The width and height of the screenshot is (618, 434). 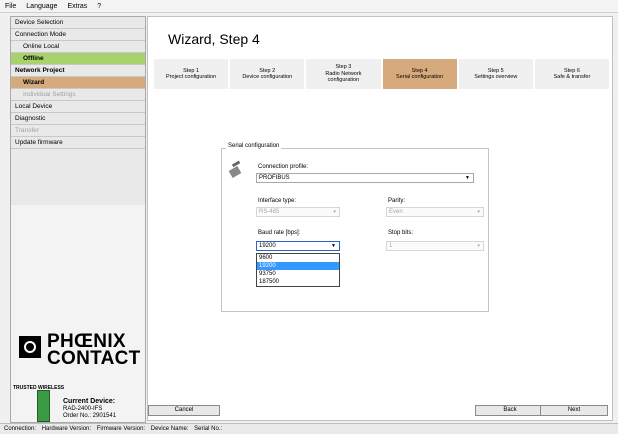 I want to click on status-connection: Connection:, so click(x=20, y=429).